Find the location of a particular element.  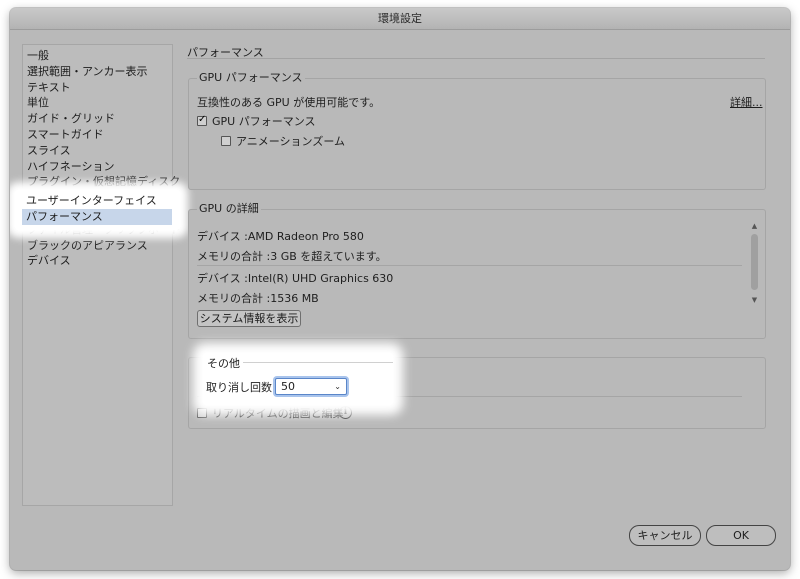

sidebar-item-user-interface: ユーザーインターフェイス is located at coordinates (97, 201).